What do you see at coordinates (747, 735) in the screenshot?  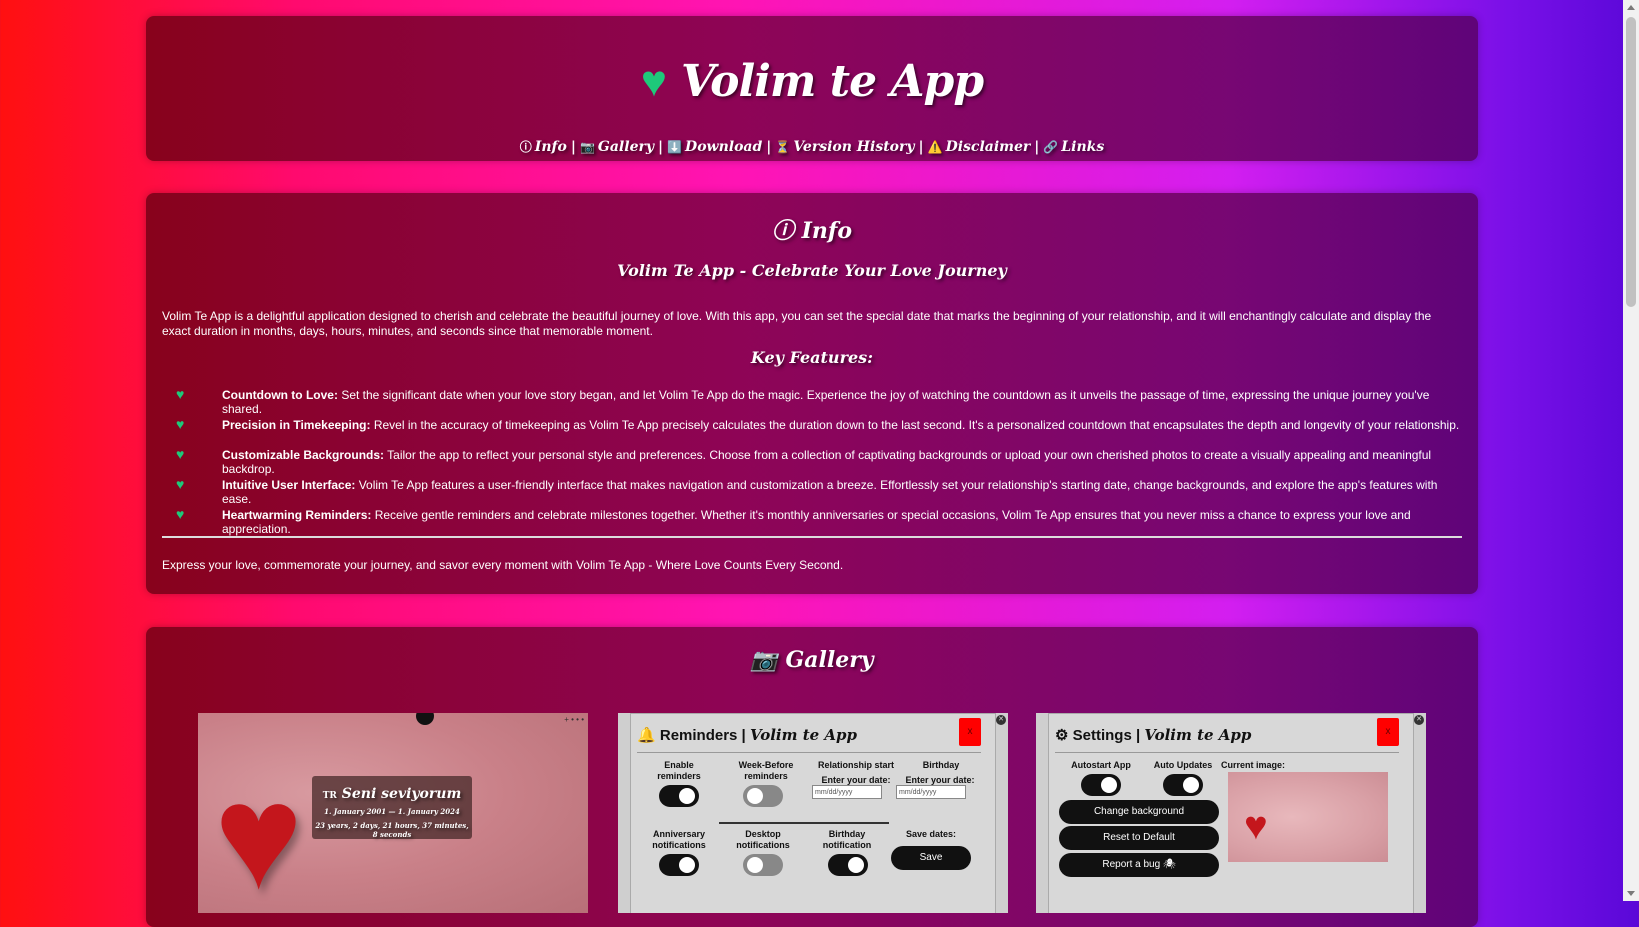 I see `dialog-title: 🔔 Reminders | Volim te App` at bounding box center [747, 735].